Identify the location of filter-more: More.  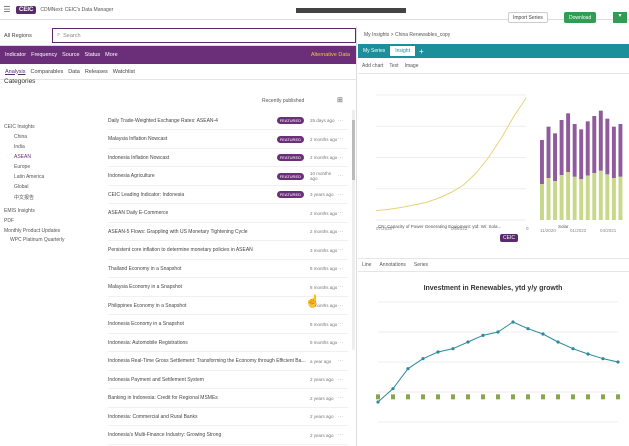
(111, 55).